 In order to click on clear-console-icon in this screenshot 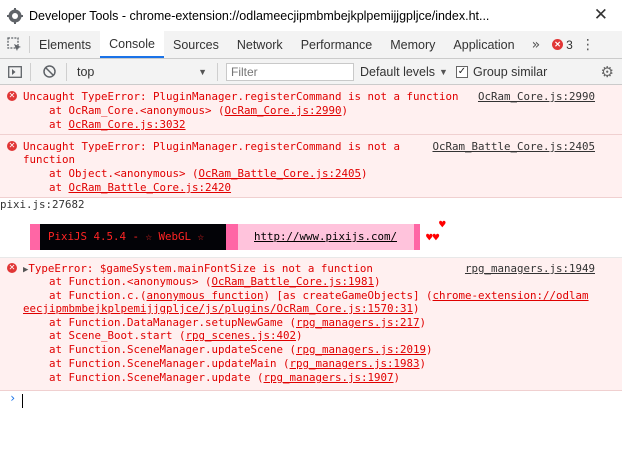, I will do `click(49, 71)`.